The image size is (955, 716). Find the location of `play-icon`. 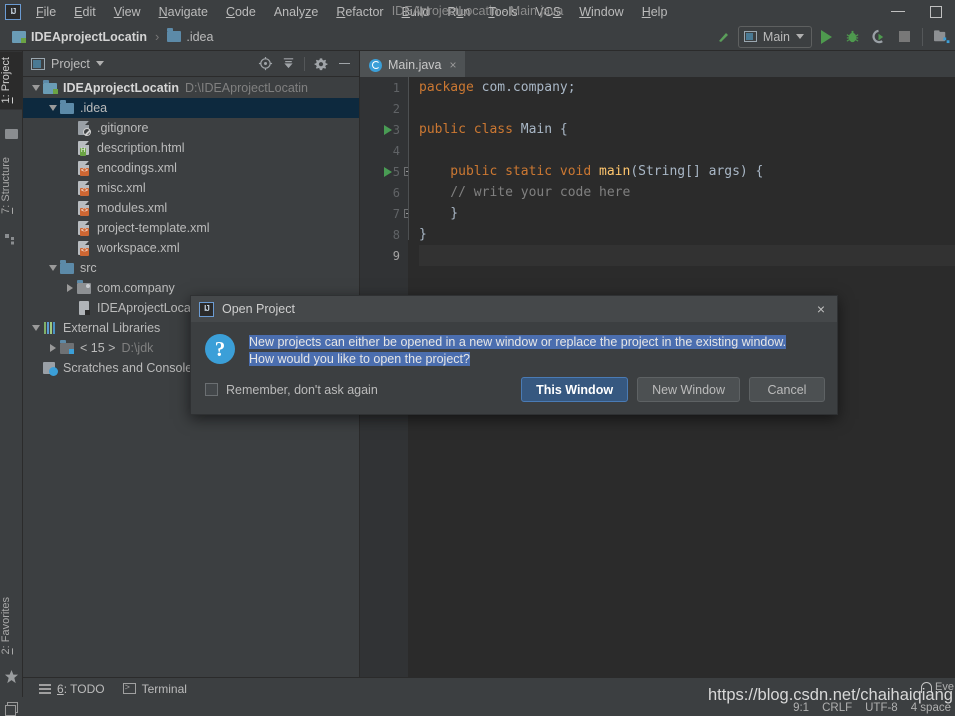

play-icon is located at coordinates (826, 36).